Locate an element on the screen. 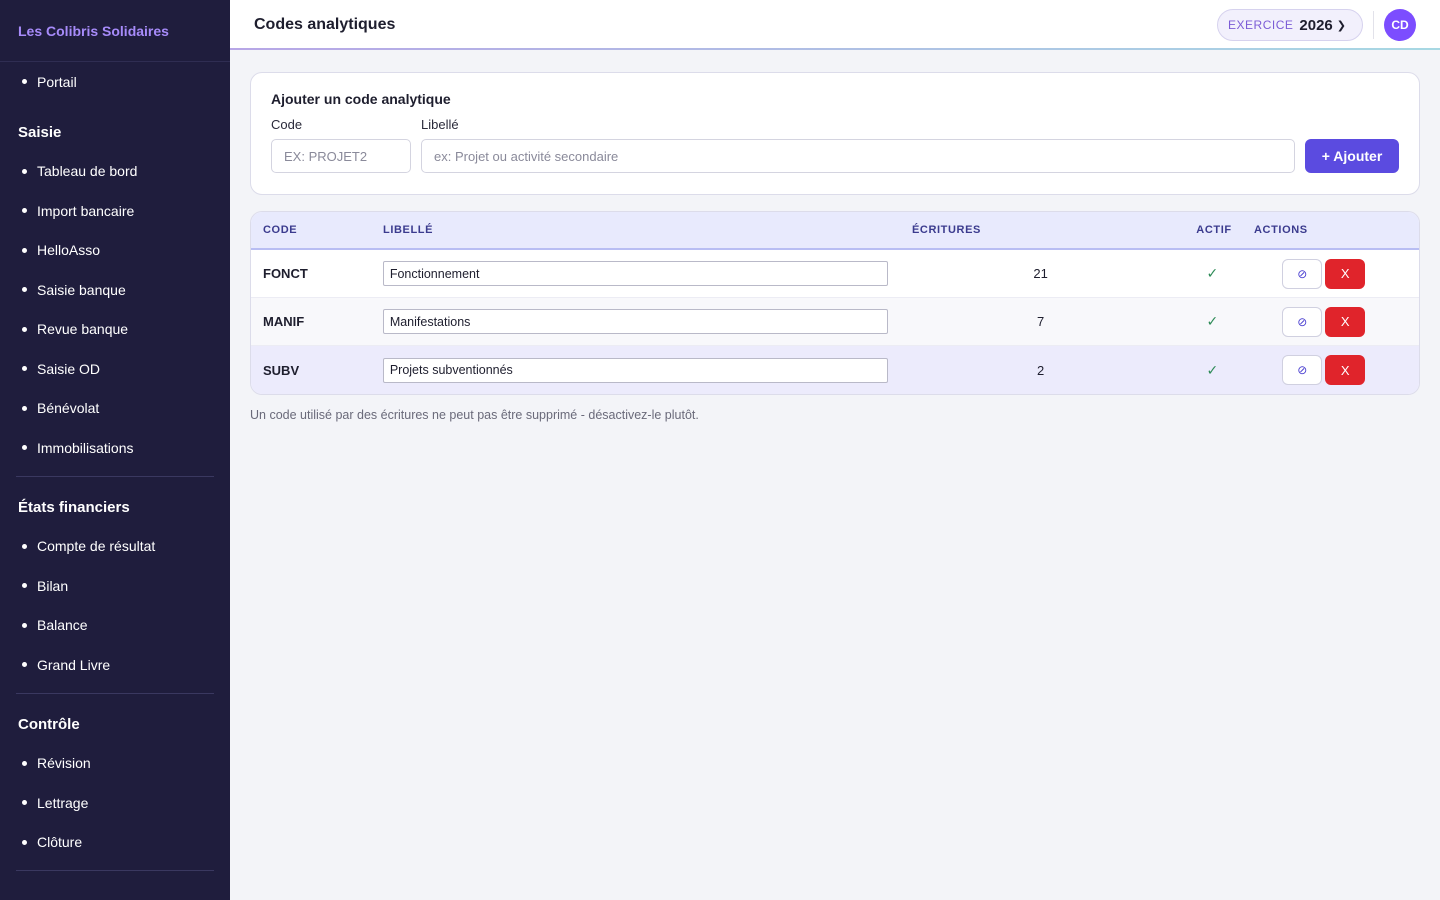  sidebar-item-tableau-de-bord: Tableau de bord is located at coordinates (115, 172).